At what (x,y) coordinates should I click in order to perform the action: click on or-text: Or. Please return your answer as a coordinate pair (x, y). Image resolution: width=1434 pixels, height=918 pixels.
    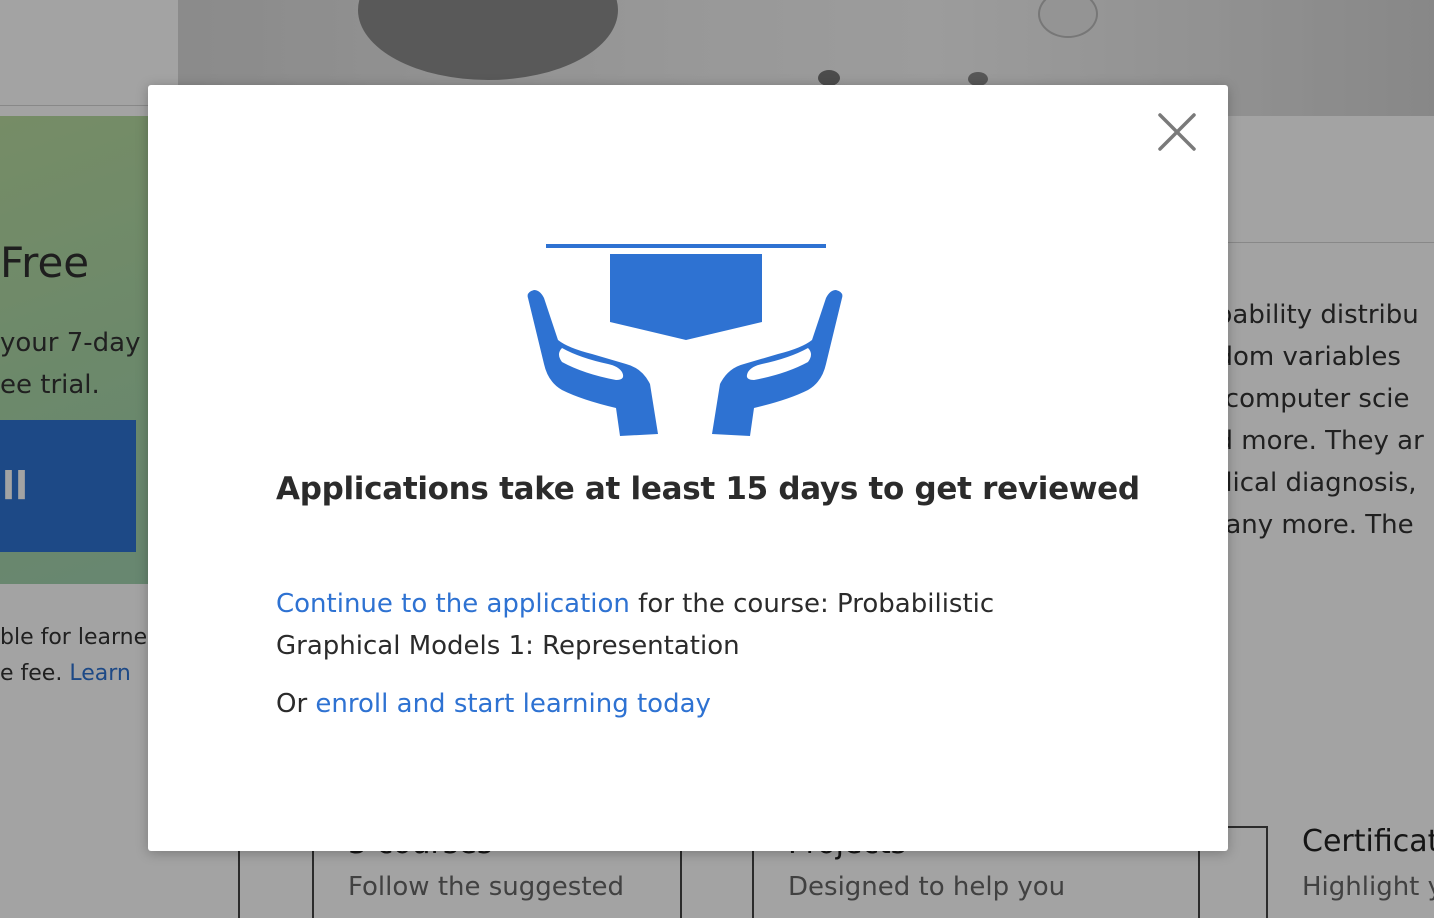
    Looking at the image, I should click on (296, 704).